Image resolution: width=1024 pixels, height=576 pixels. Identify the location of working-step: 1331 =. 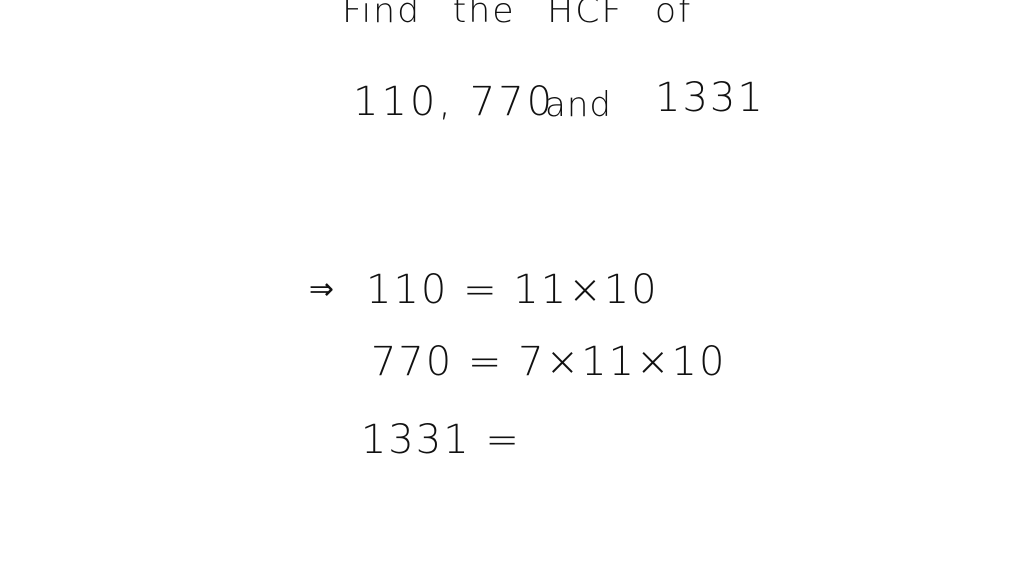
(411, 440).